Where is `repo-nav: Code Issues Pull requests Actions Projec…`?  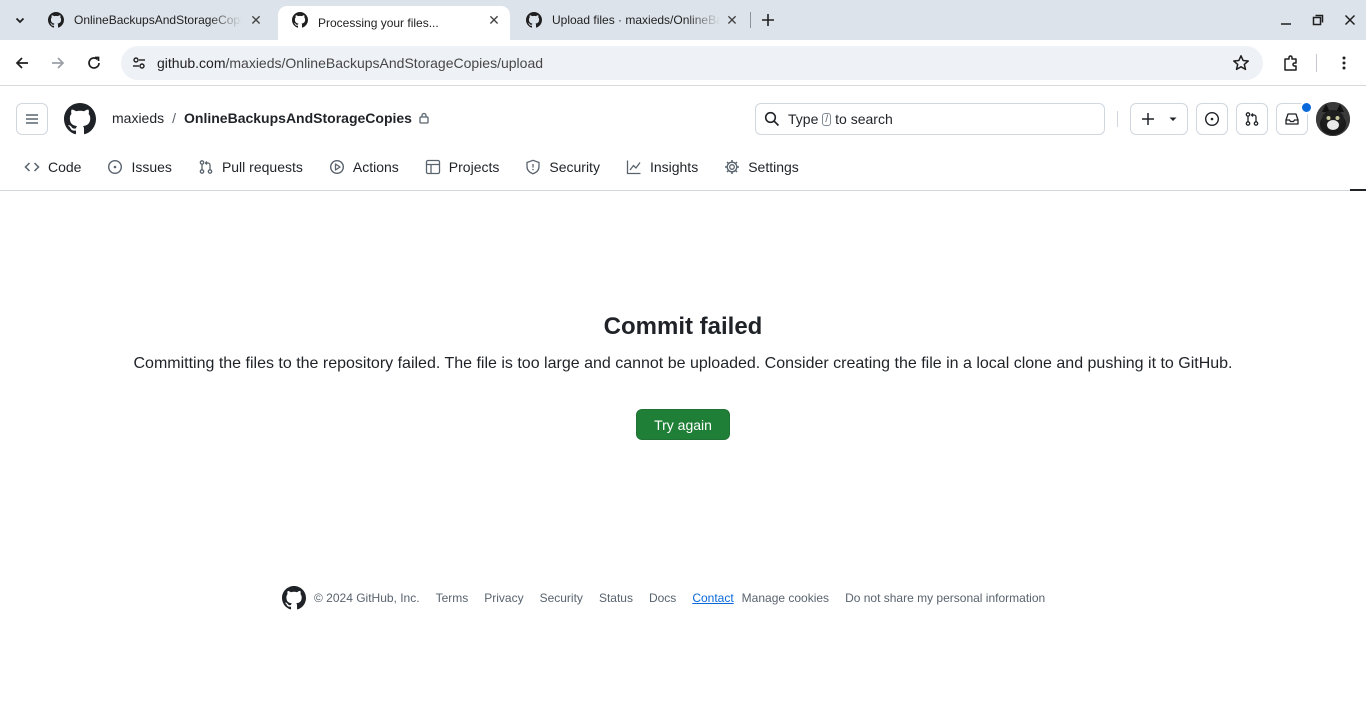
repo-nav: Code Issues Pull requests Actions Projec… is located at coordinates (416, 167).